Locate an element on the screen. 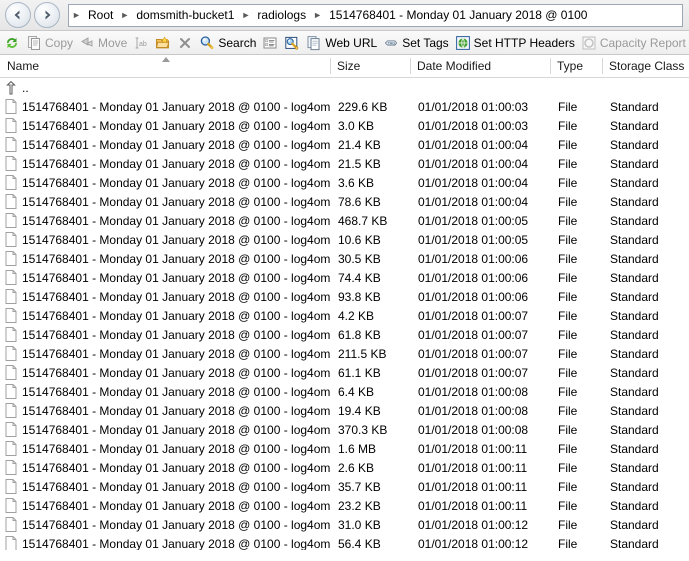 The image size is (689, 561). parent-directory-row: .. is located at coordinates (344, 87).